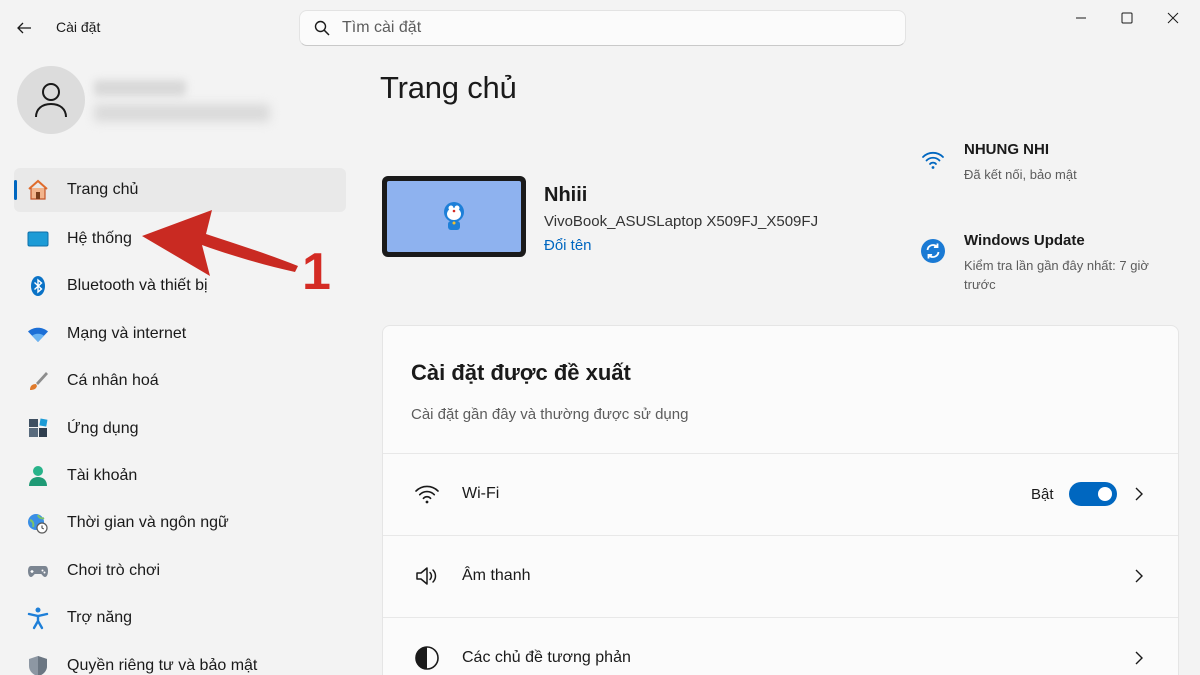  I want to click on sidebar-item-time-language: Thời gian và ngôn ngữ, so click(180, 523).